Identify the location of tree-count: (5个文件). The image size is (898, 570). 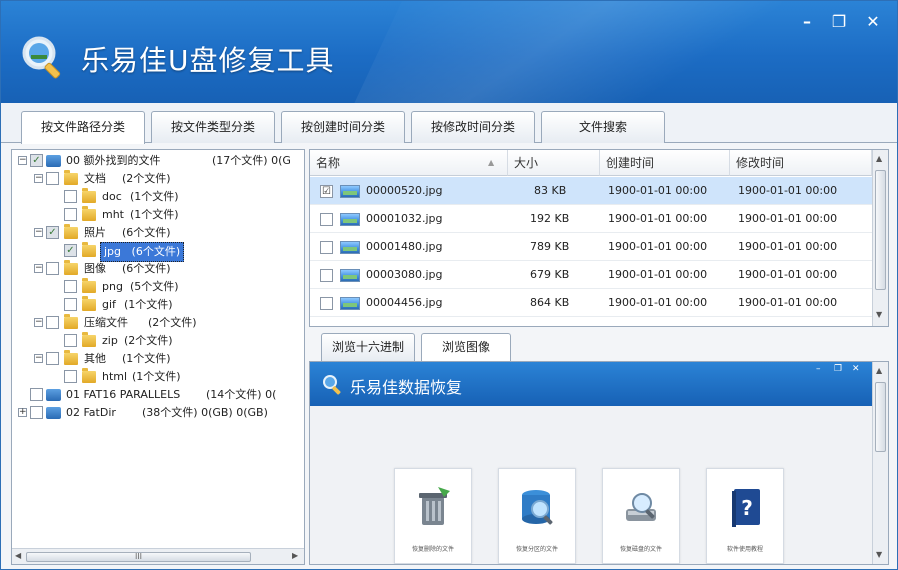
(154, 286).